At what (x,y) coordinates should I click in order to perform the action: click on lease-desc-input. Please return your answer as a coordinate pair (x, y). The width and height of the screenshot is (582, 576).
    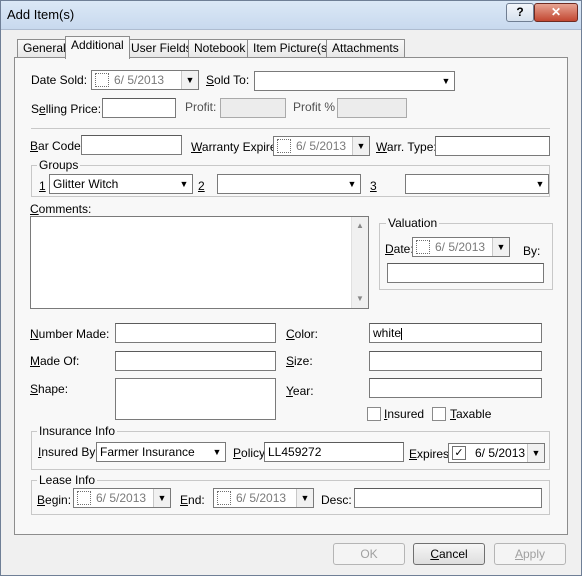
    Looking at the image, I should click on (448, 498).